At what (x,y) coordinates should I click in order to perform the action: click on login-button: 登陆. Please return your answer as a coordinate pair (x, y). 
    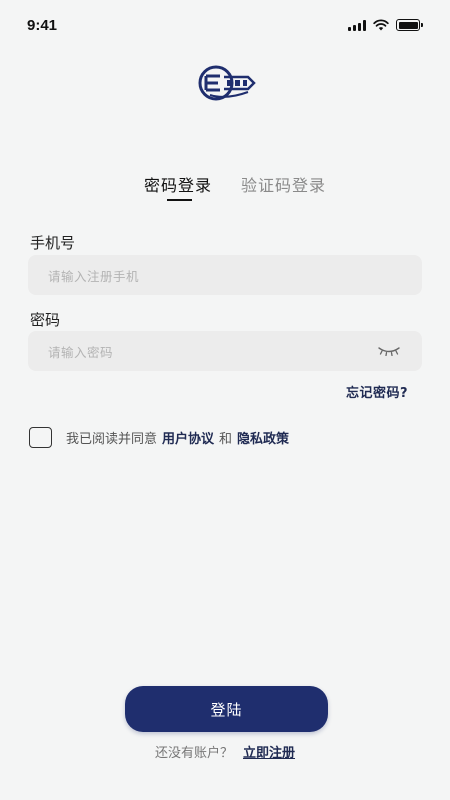
    Looking at the image, I should click on (226, 709).